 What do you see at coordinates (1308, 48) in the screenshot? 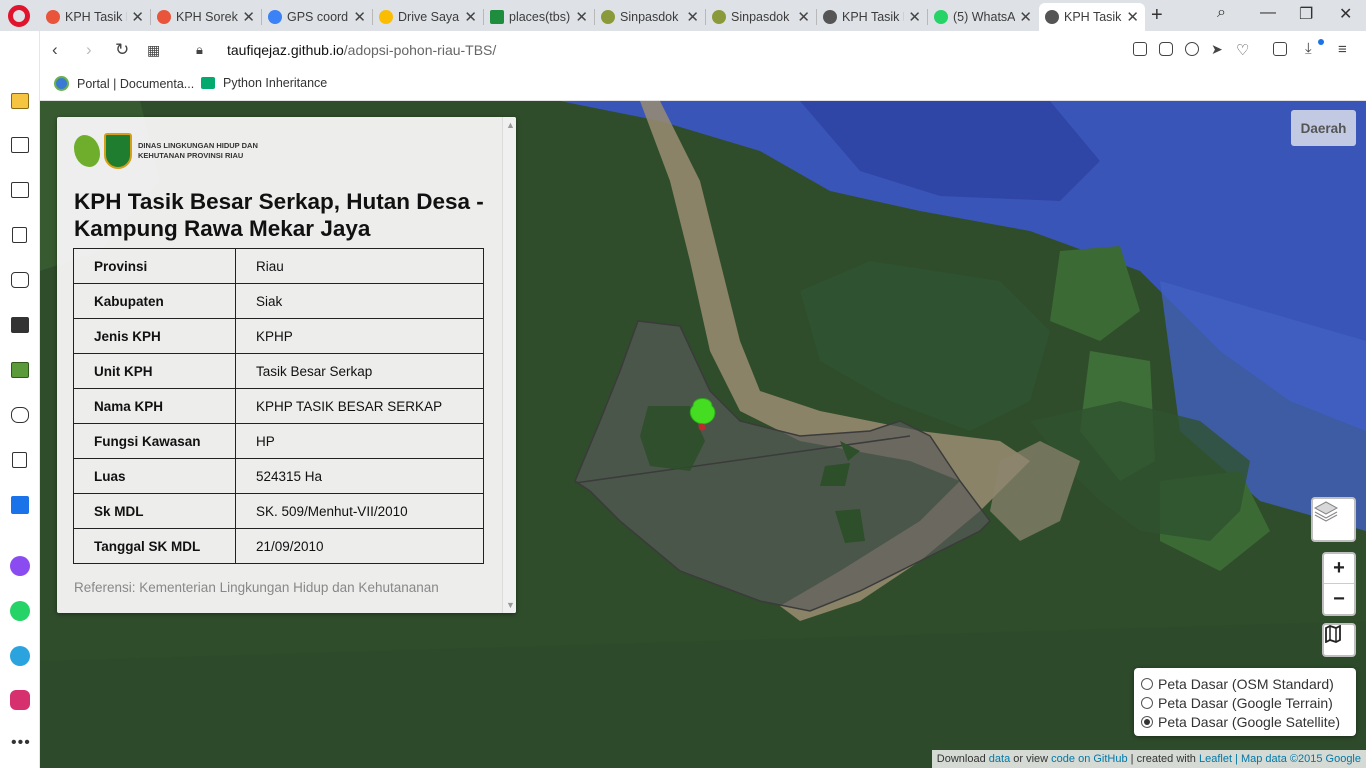
I see `download-icon: ⤓` at bounding box center [1308, 48].